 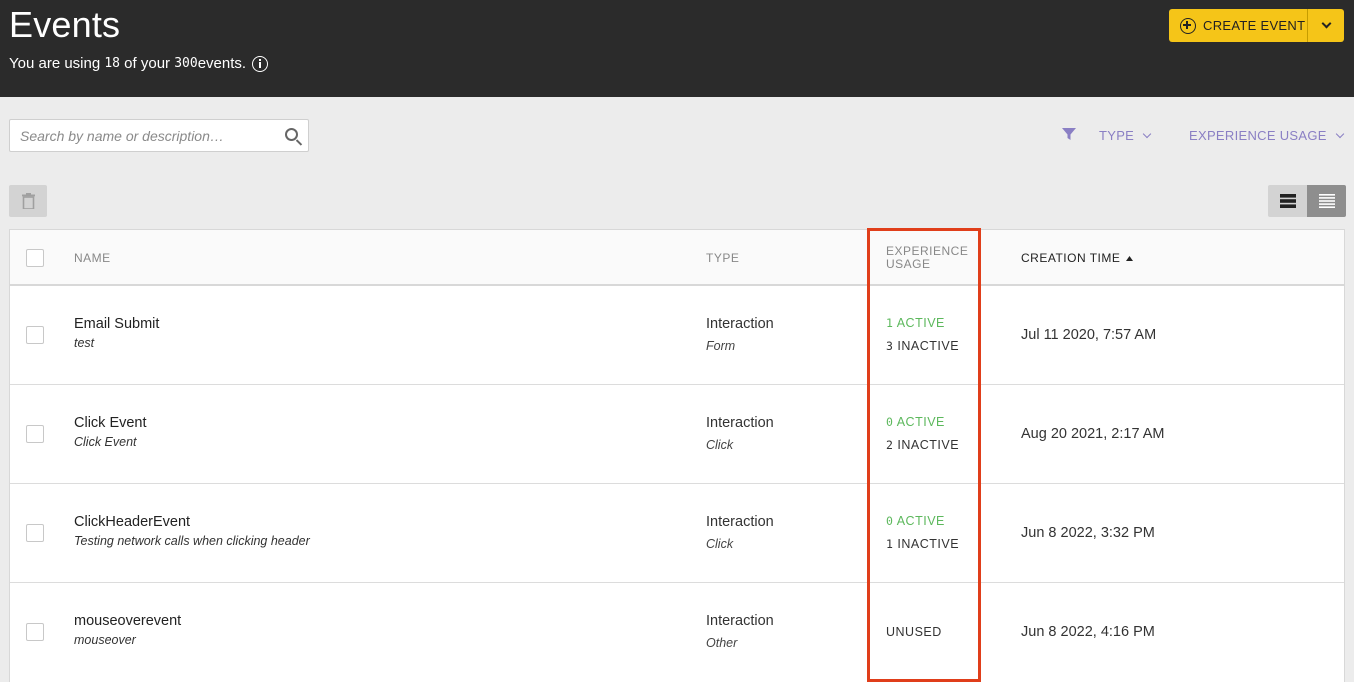 I want to click on type-filter-dropdown: TYPE, so click(x=1125, y=135).